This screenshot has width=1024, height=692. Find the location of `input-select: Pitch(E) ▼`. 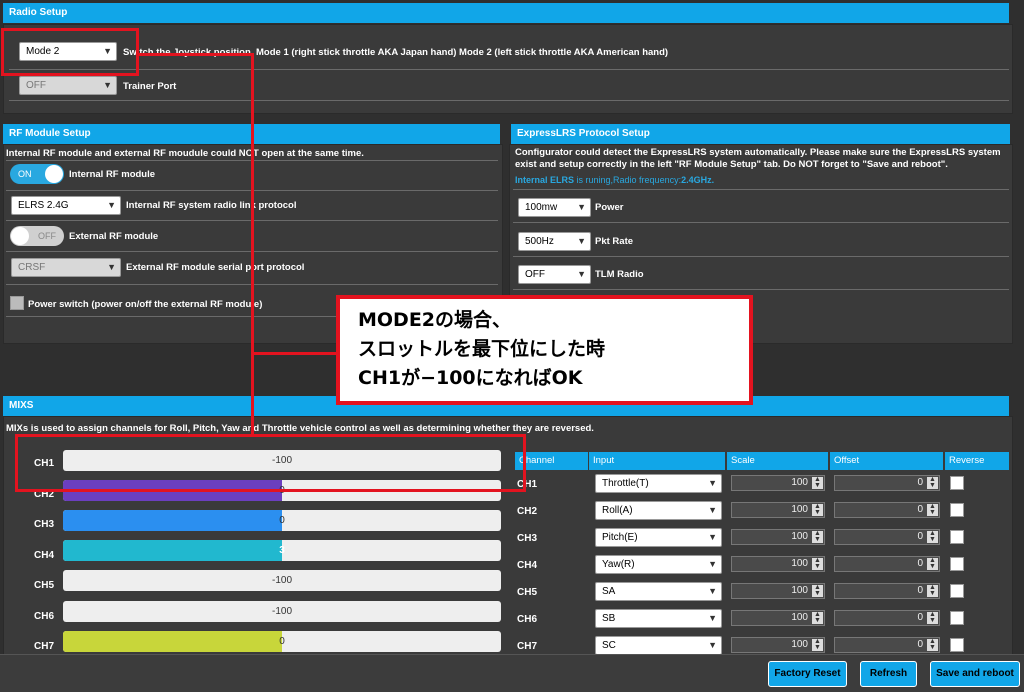

input-select: Pitch(E) ▼ is located at coordinates (658, 537).